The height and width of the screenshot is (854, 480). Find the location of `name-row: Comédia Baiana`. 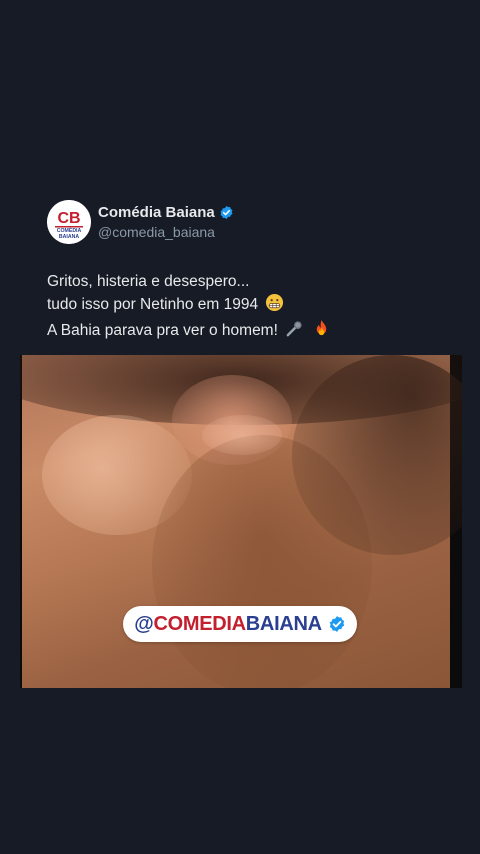

name-row: Comédia Baiana is located at coordinates (166, 212).